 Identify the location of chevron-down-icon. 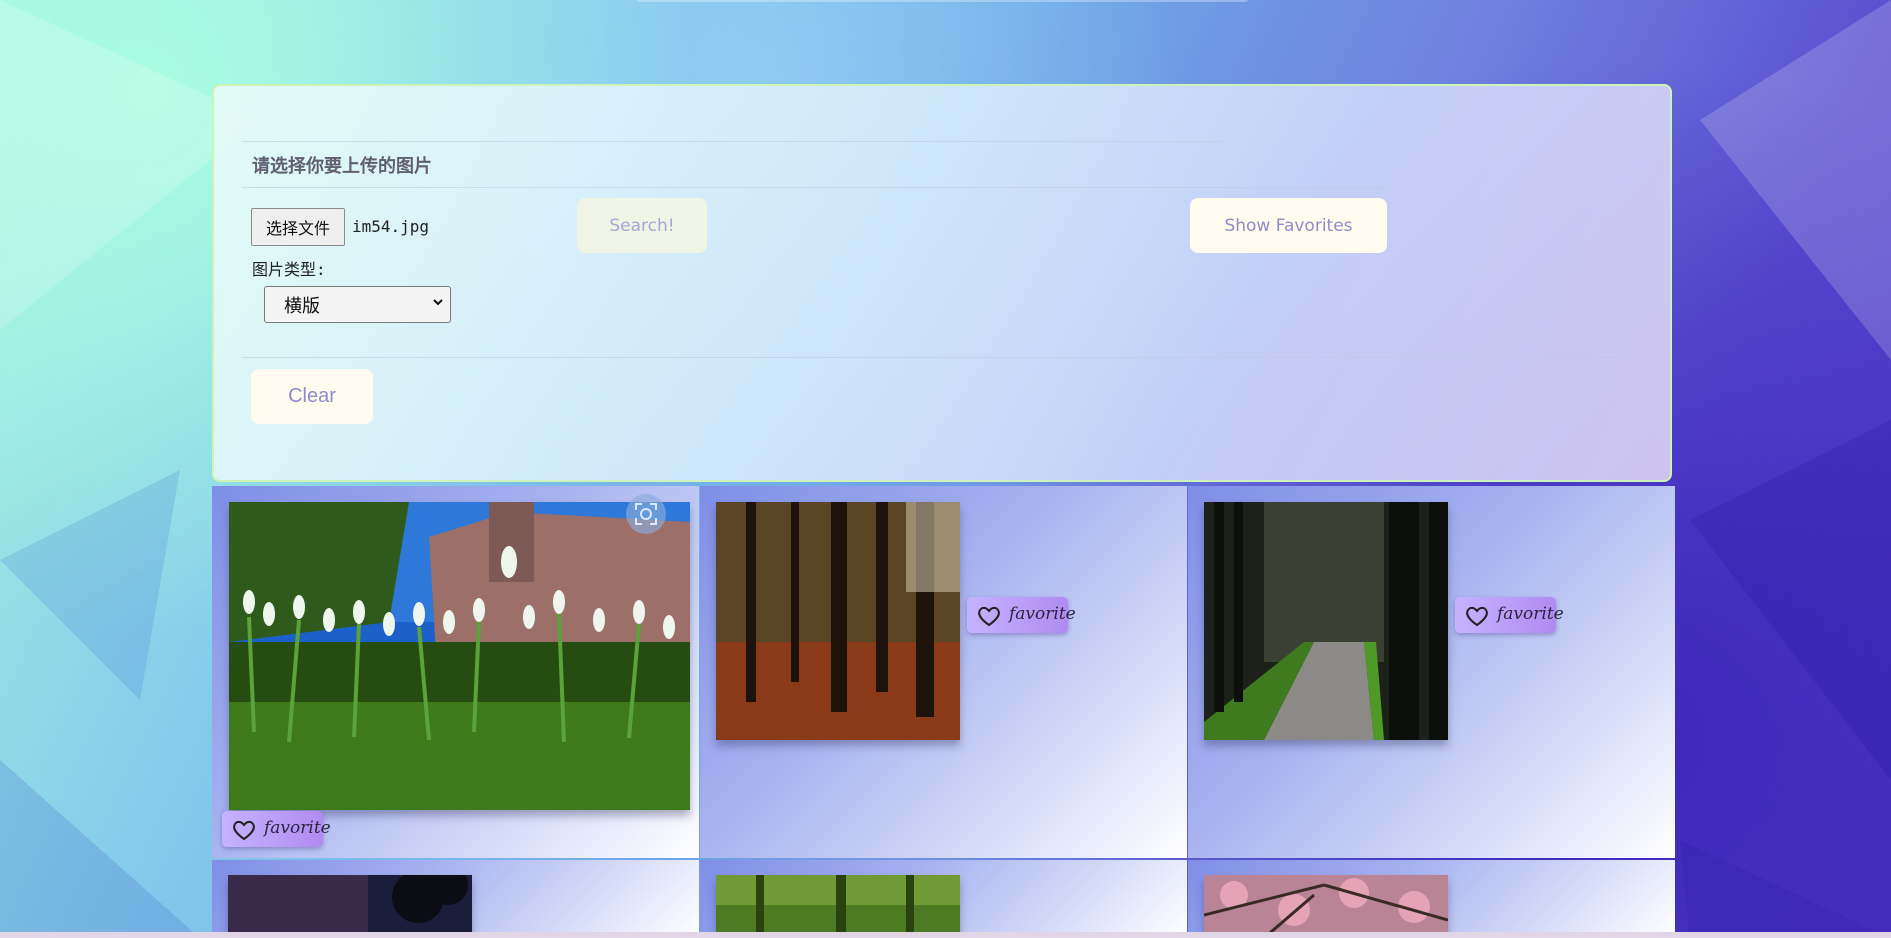
(438, 304).